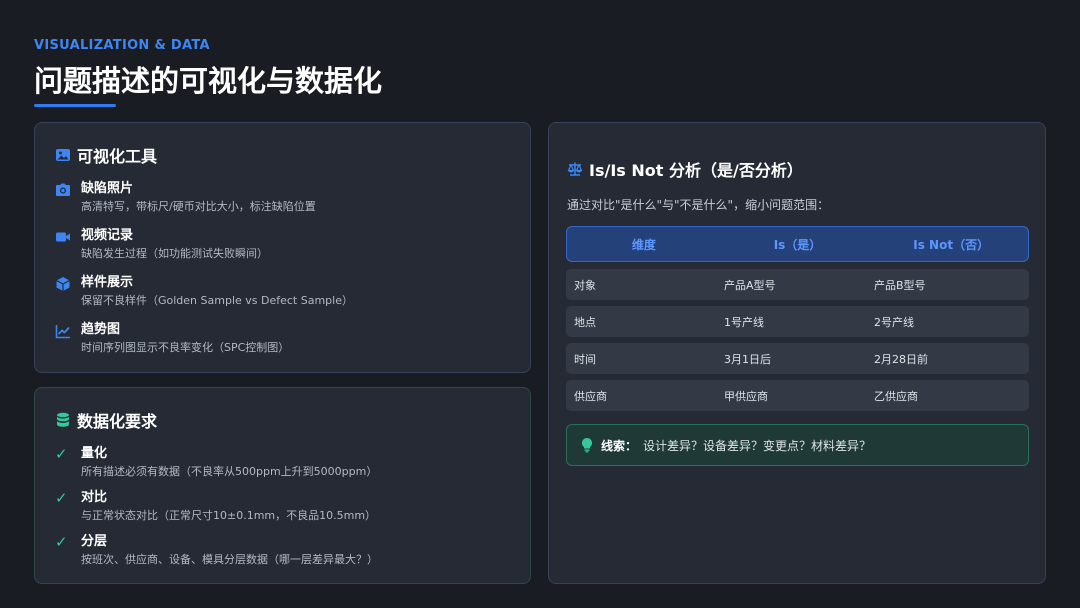 The width and height of the screenshot is (1080, 608). I want to click on table-cell: 产品A型号, so click(750, 285).